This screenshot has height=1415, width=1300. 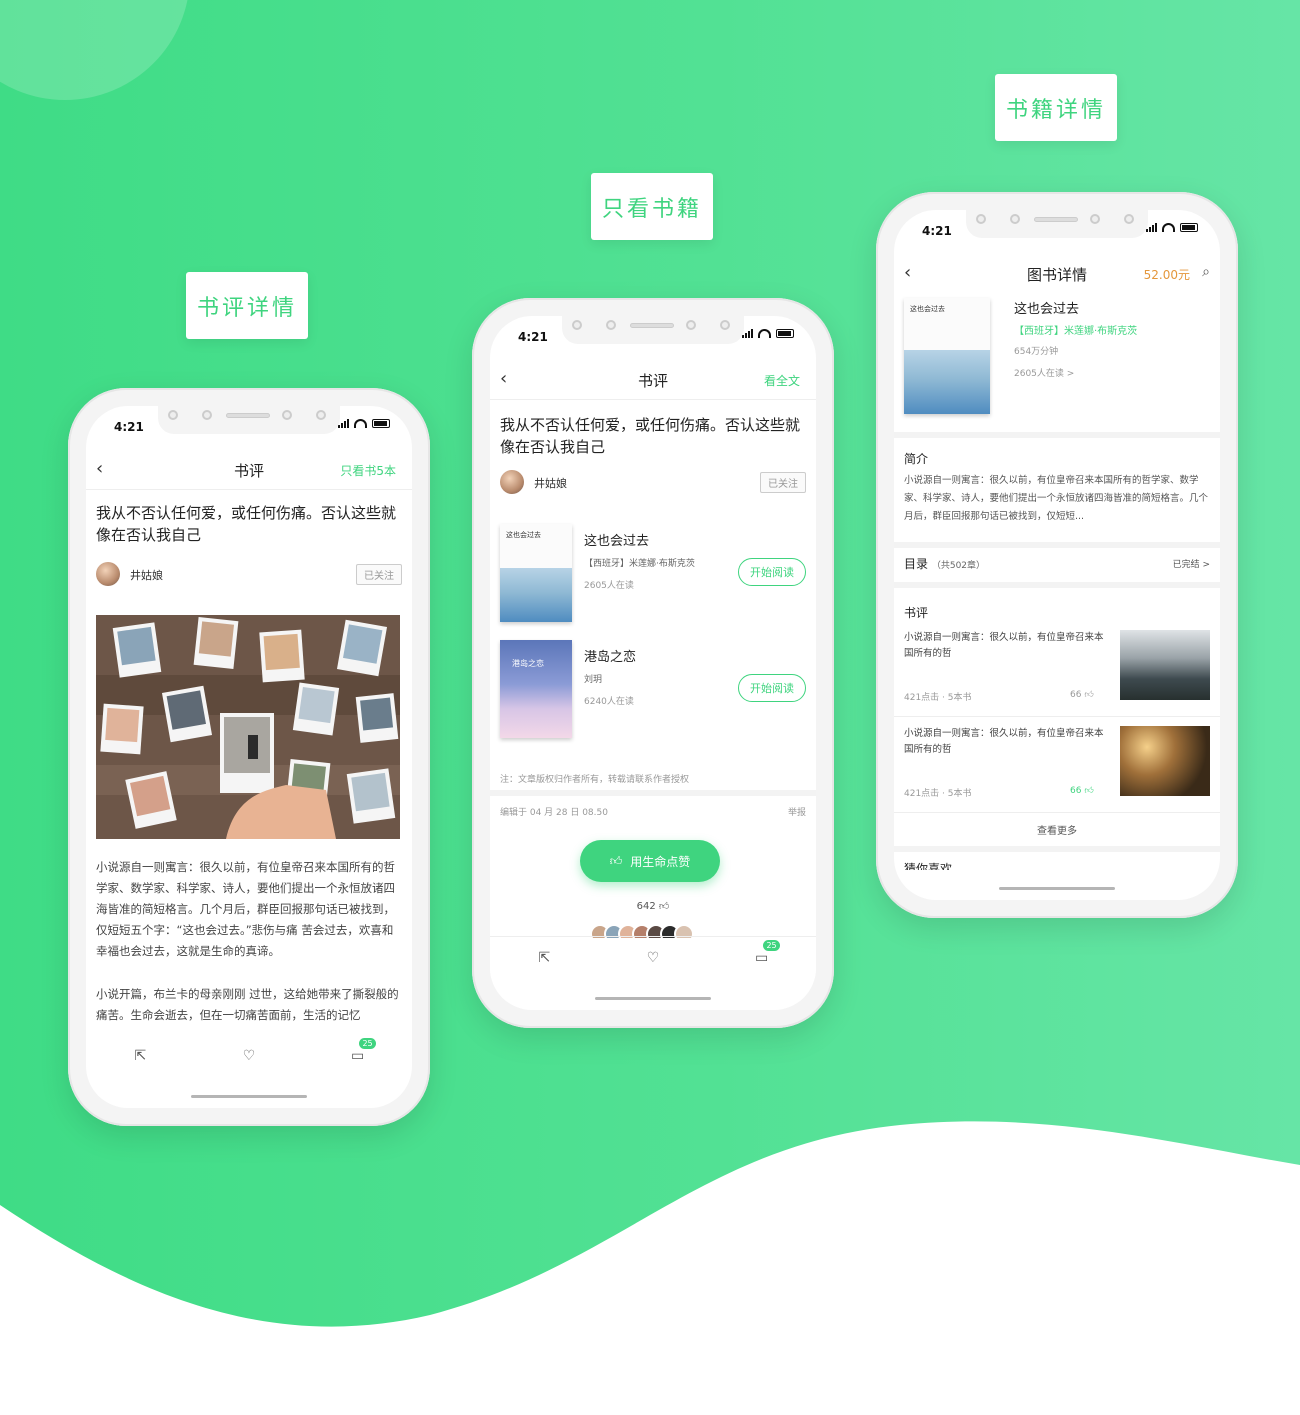 What do you see at coordinates (554, 813) in the screenshot?
I see `edit-time: 编辑于 04 月 28 日 08.50` at bounding box center [554, 813].